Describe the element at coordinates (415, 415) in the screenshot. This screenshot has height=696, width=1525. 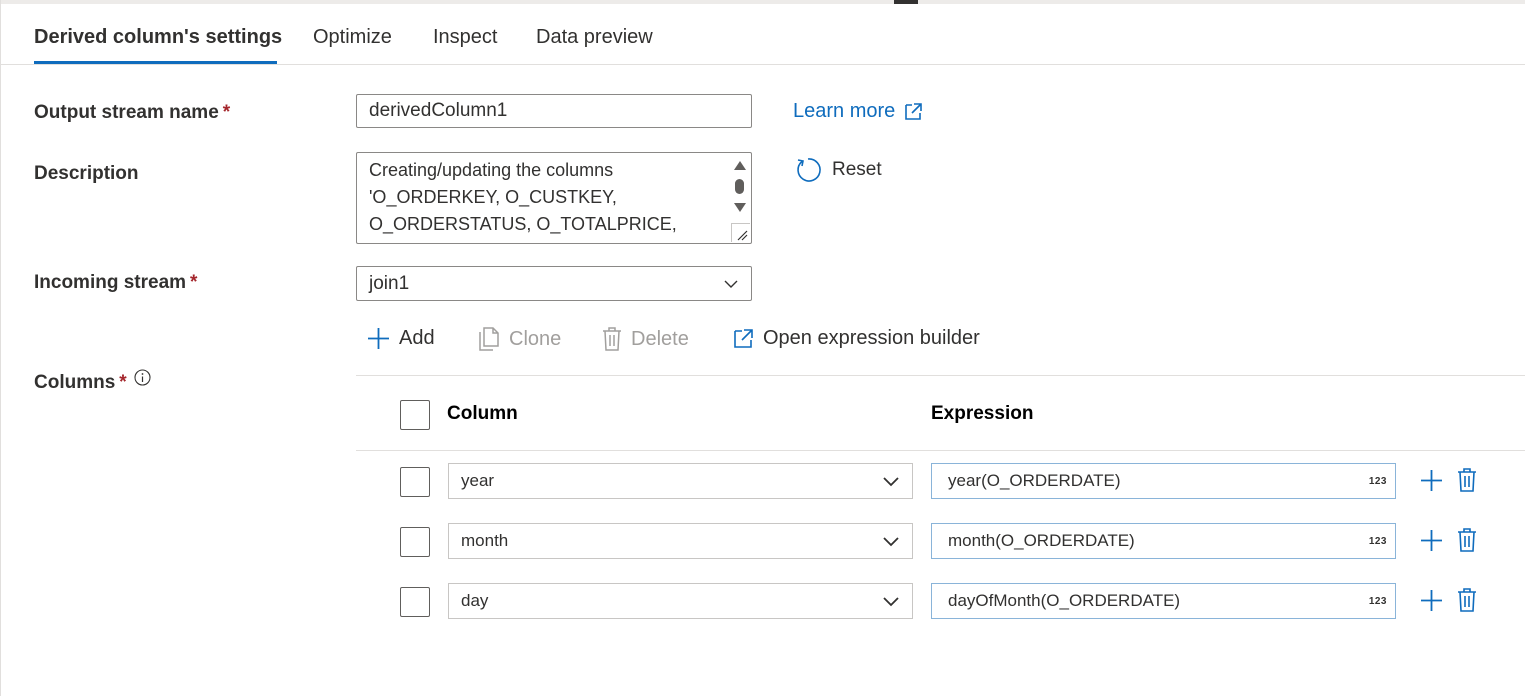
I see `select-all-checkbox` at that location.